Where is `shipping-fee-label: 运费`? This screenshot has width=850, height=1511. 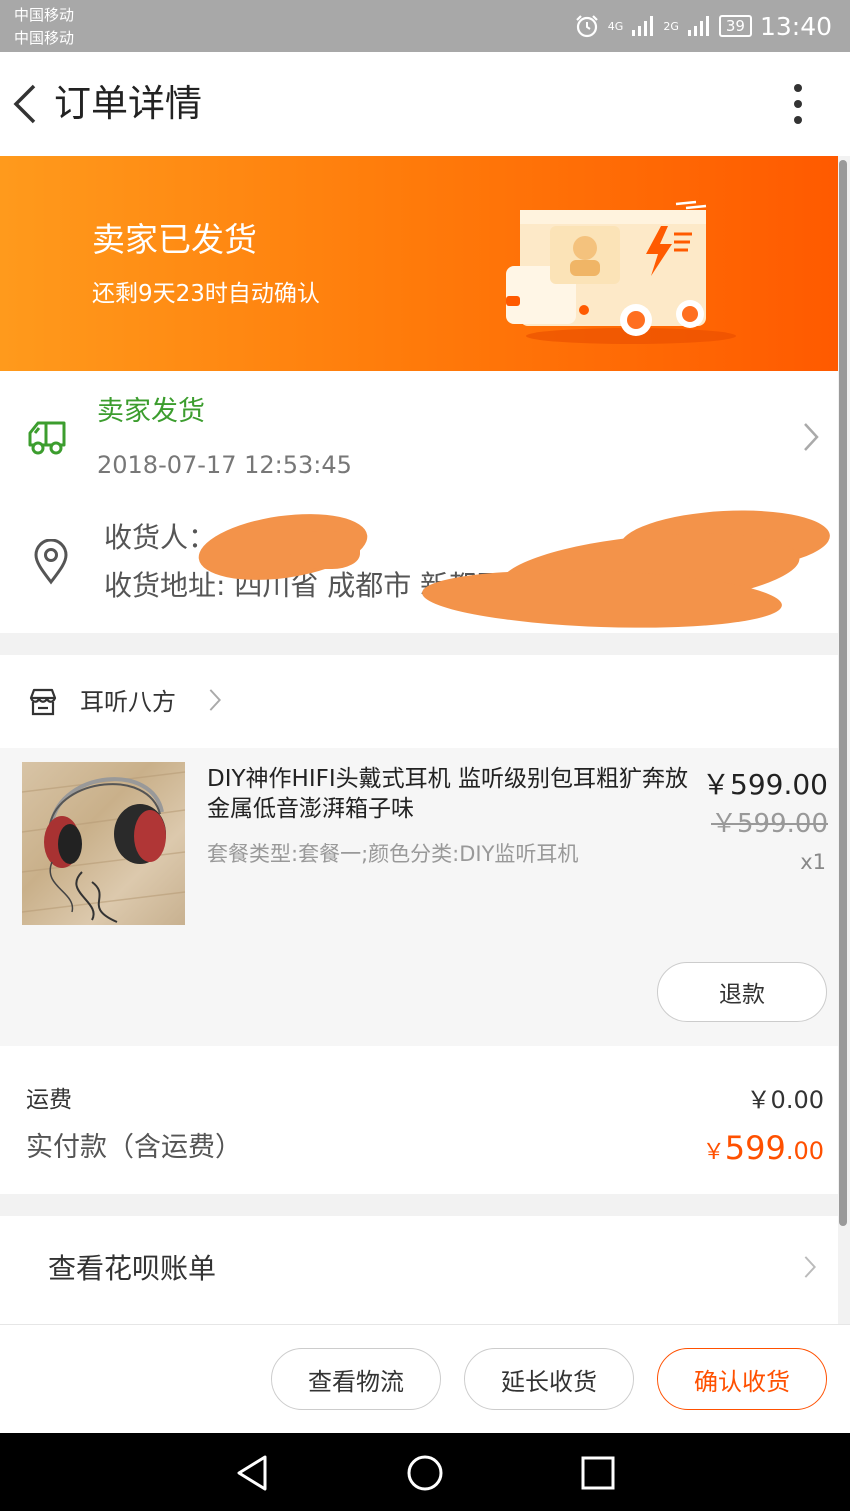 shipping-fee-label: 运费 is located at coordinates (49, 1100).